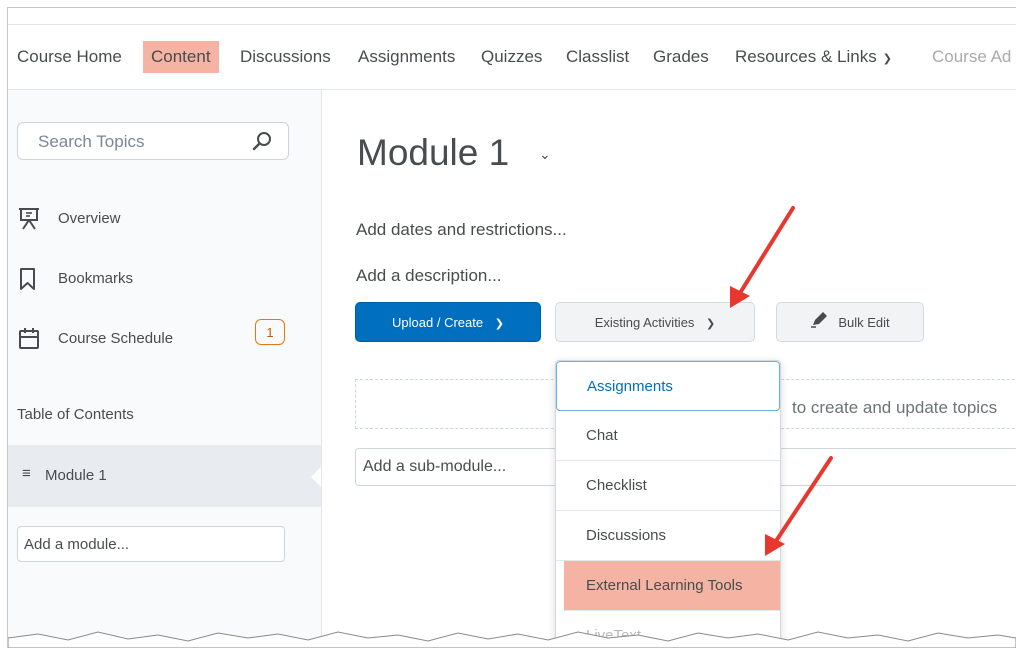 Image resolution: width=1023 pixels, height=656 pixels. Describe the element at coordinates (512, 639) in the screenshot. I see `torn-edge` at that location.